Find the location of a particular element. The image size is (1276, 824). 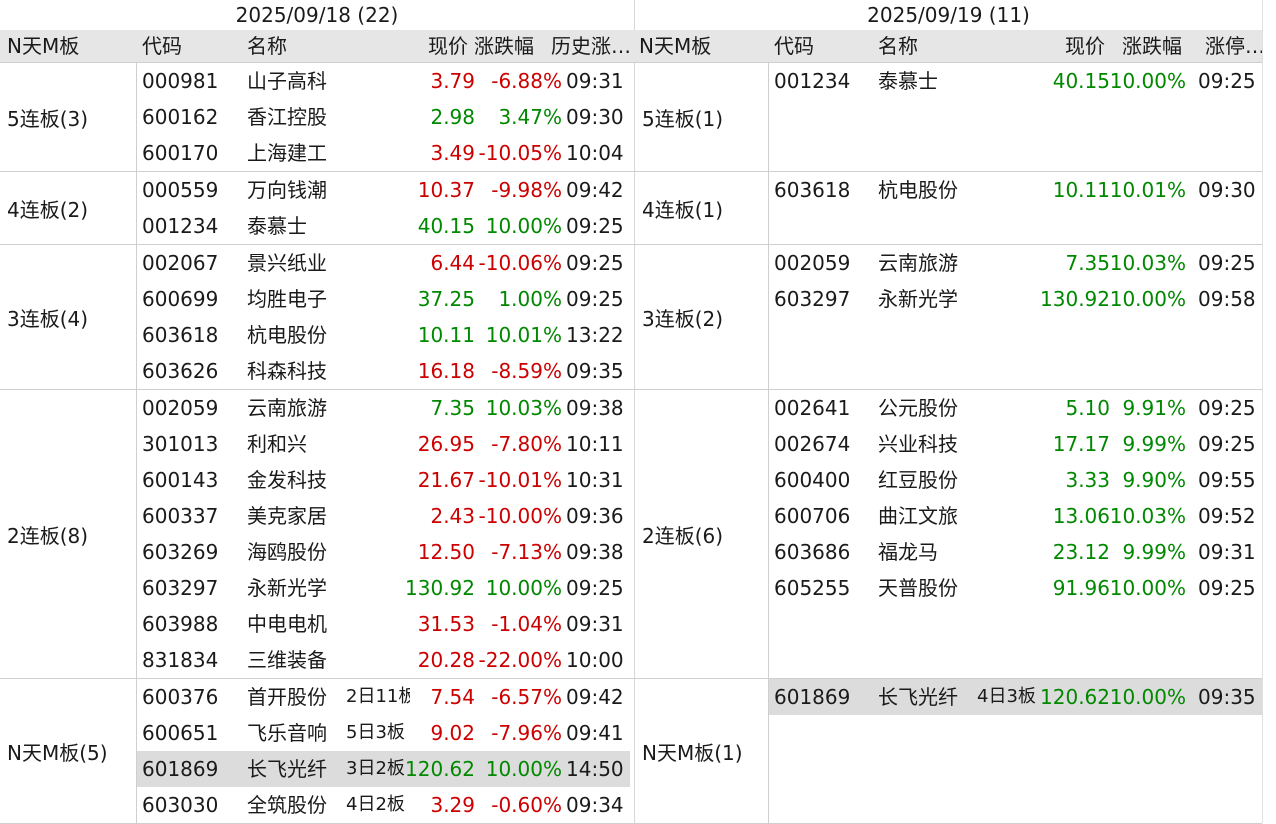

table-row: 002059 云南旅游 7.35 10.03% 09:25 is located at coordinates (1015, 263).